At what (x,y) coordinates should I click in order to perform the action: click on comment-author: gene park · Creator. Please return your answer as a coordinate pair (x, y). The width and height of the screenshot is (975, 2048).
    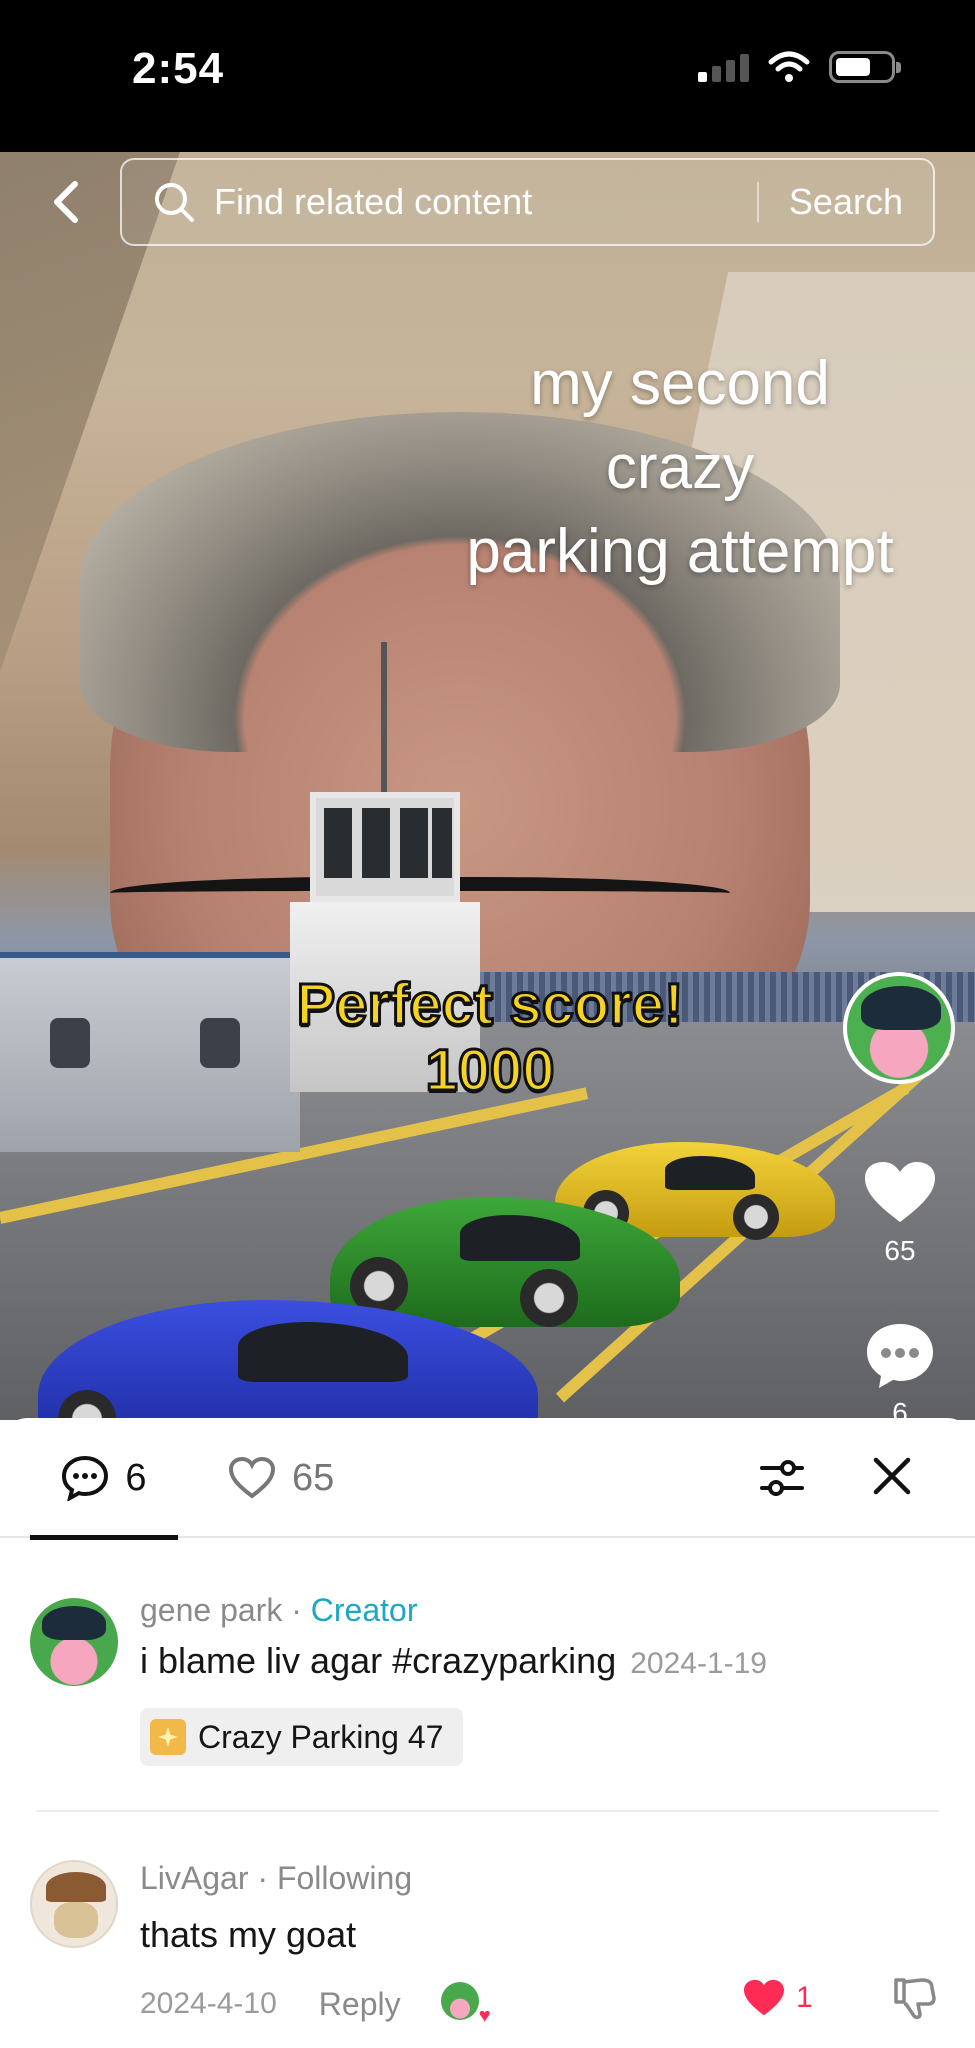
    Looking at the image, I should click on (278, 1610).